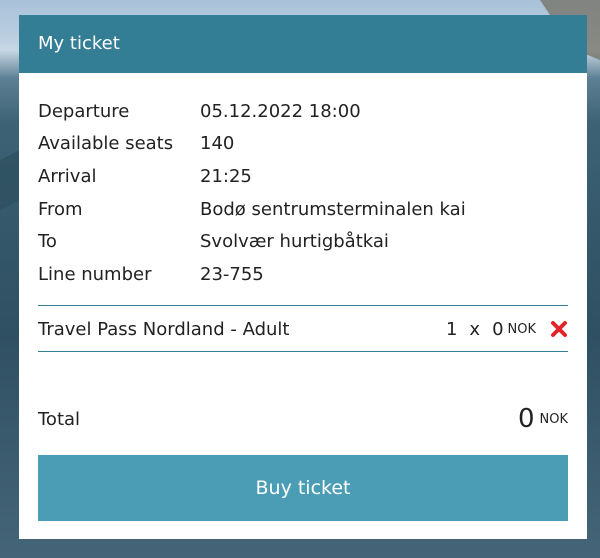 The image size is (600, 558). I want to click on line-item-multiplier: x, so click(475, 329).